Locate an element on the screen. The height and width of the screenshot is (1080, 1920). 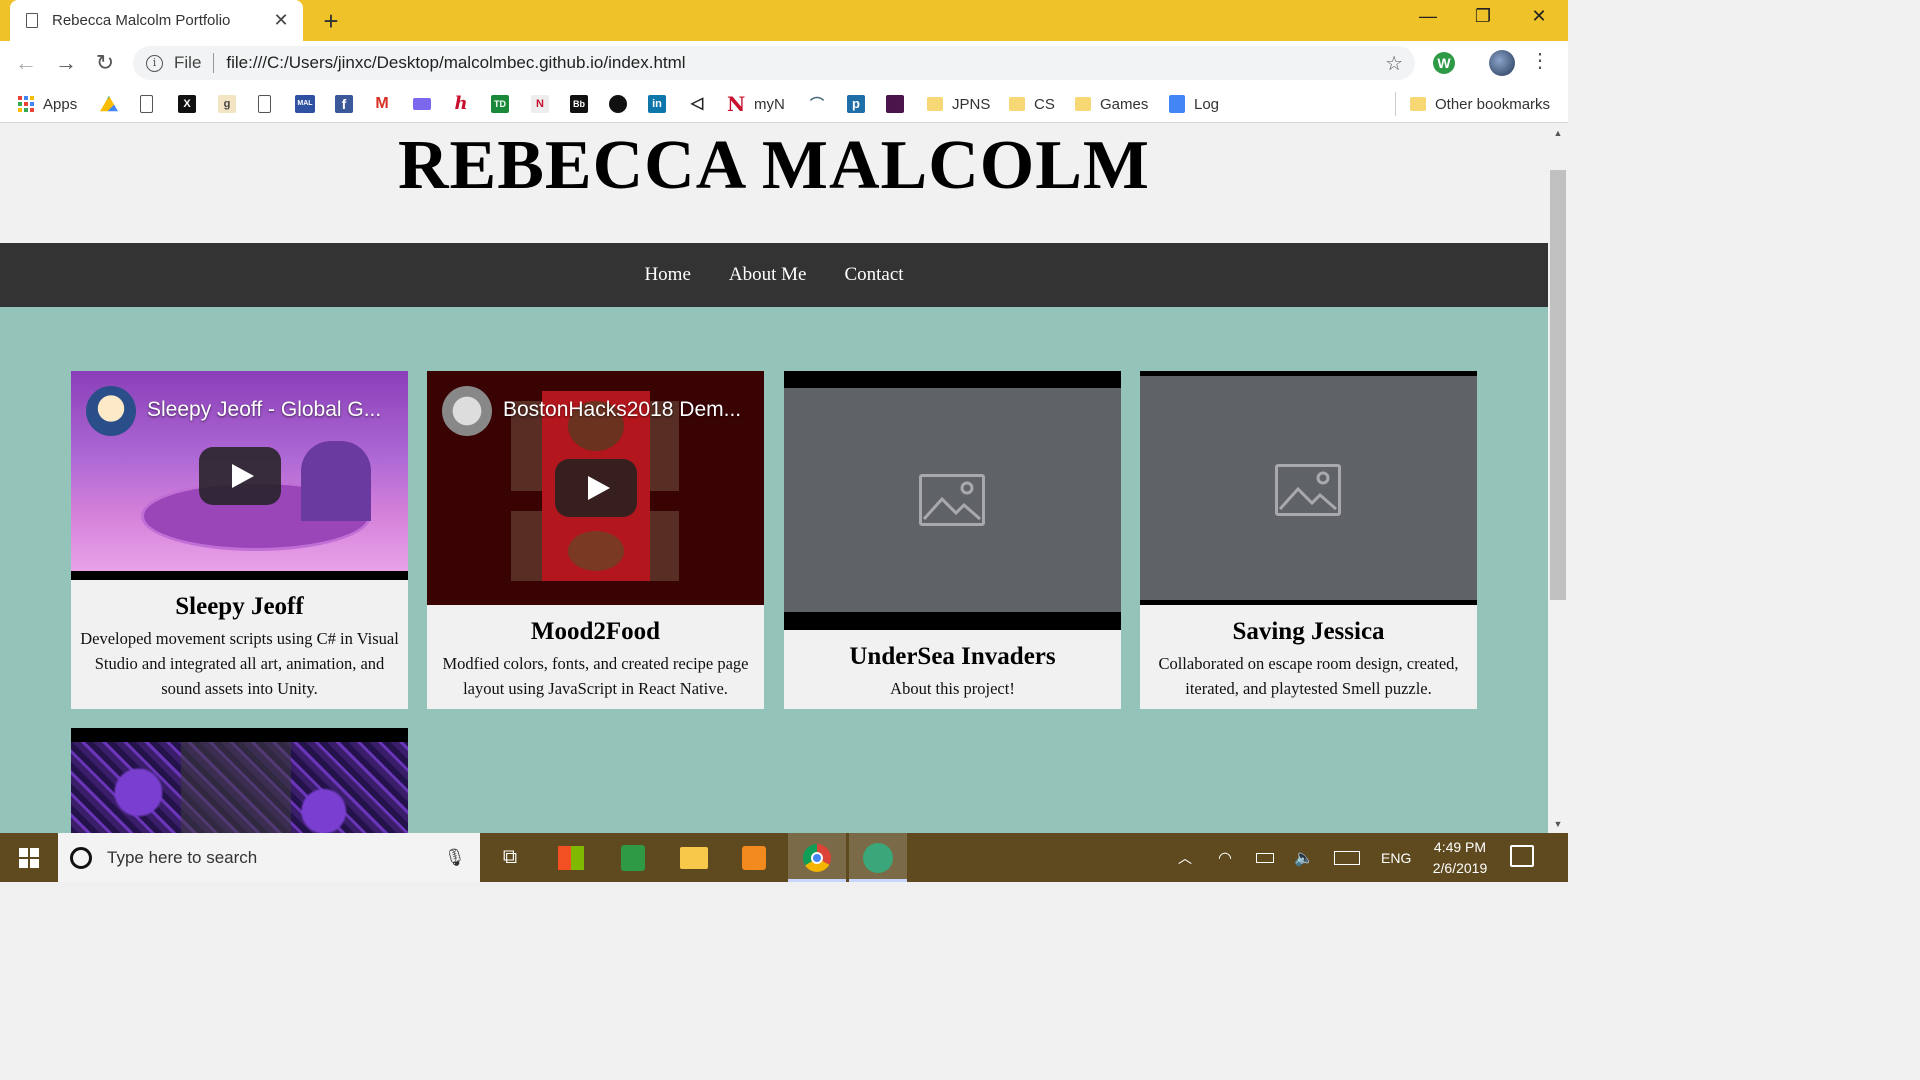
tab-close-icon: ✕ is located at coordinates (281, 20).